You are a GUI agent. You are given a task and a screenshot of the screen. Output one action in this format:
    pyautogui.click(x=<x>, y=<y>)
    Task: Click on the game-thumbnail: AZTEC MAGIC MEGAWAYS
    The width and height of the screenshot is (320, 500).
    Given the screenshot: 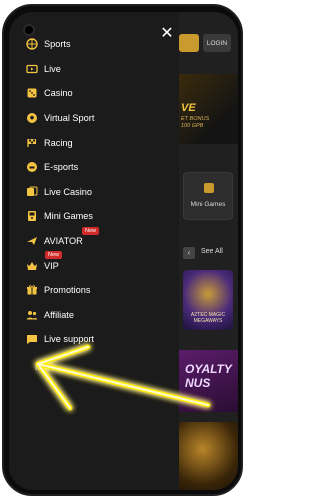 What is the action you would take?
    pyautogui.click(x=208, y=300)
    